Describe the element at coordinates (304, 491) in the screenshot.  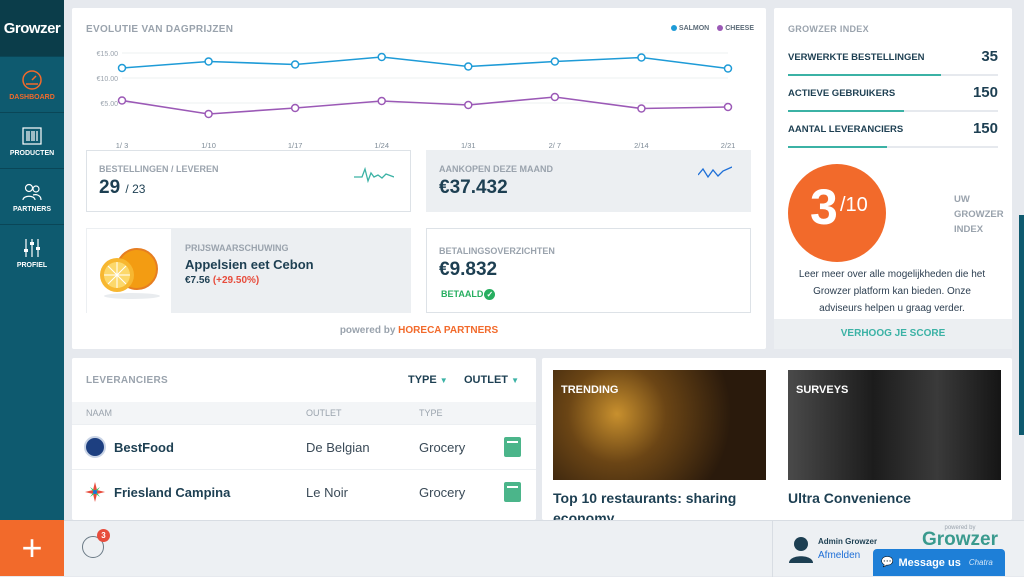
I see `table-row: Friesland Campina Le Noir Grocery` at that location.